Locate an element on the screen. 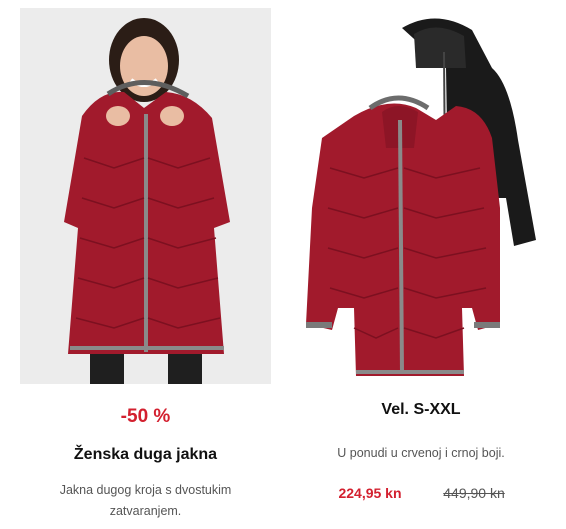 The width and height of the screenshot is (566, 529). size-range-label: Vel. S-XXL is located at coordinates (421, 409).